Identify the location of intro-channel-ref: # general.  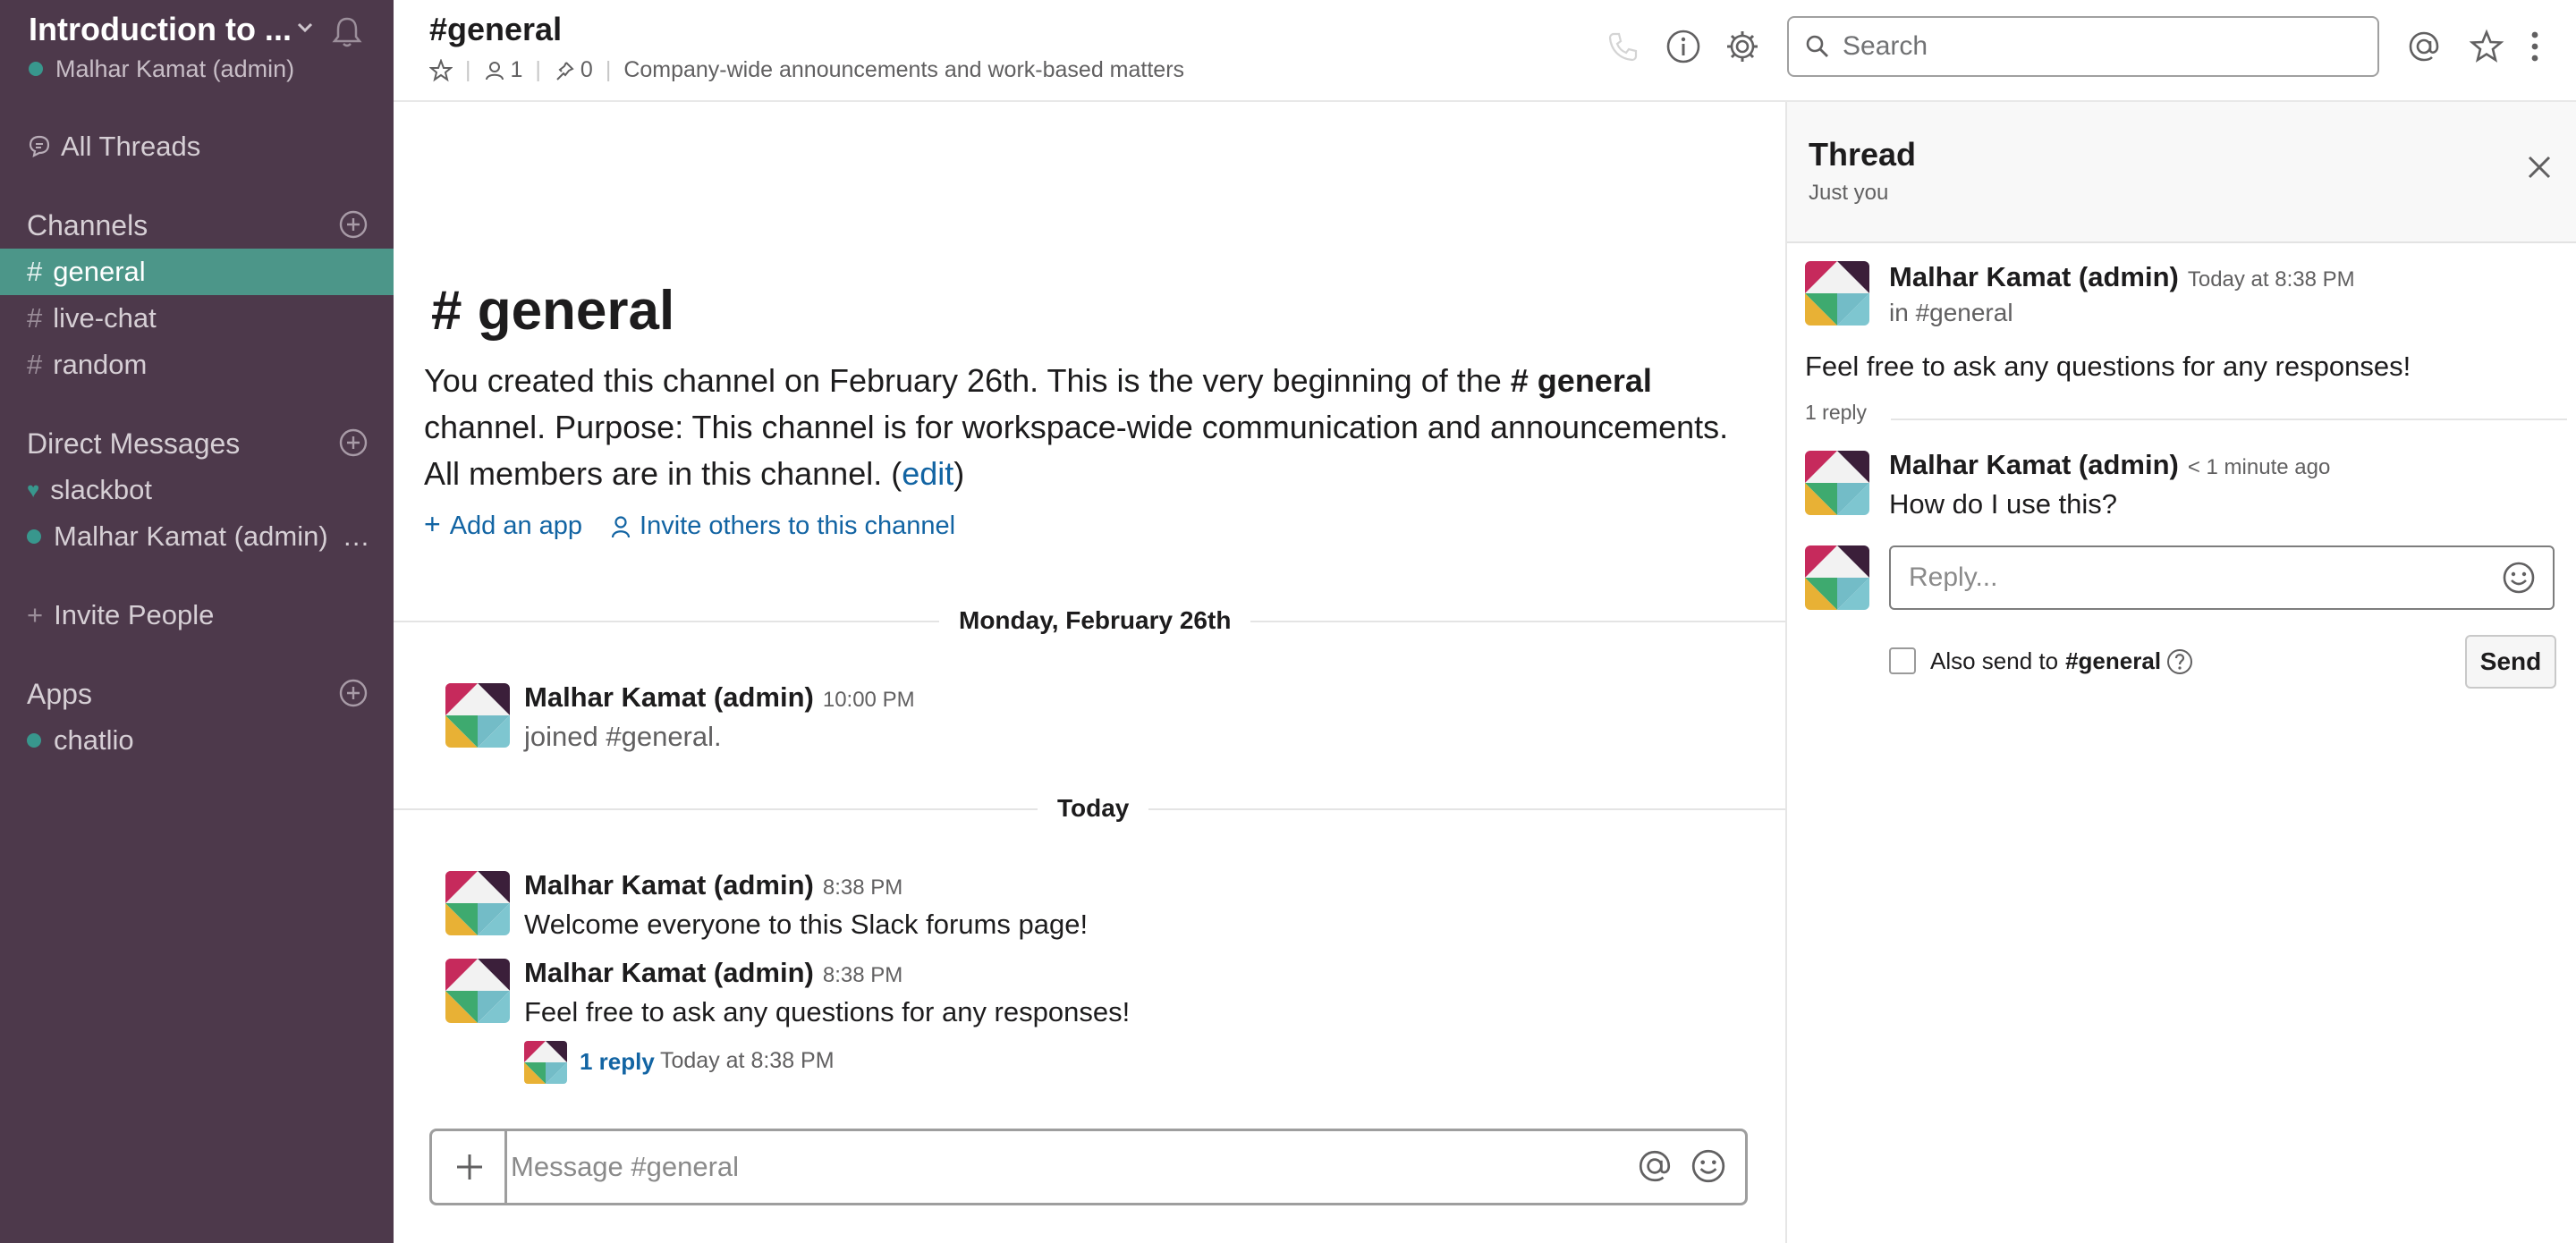
(1581, 380).